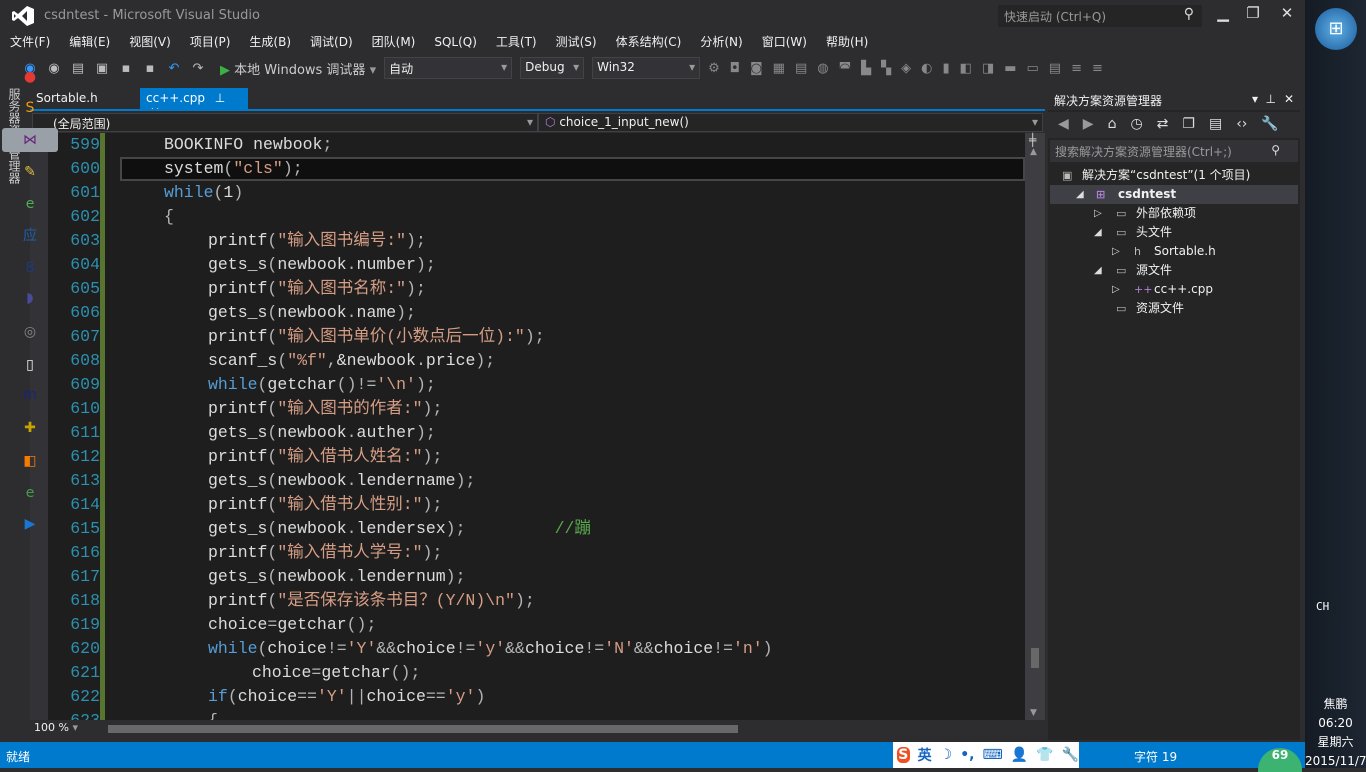 The width and height of the screenshot is (1366, 772). What do you see at coordinates (527, 289) in the screenshot?
I see `code-line: 605 printf("输入图书名称:");` at bounding box center [527, 289].